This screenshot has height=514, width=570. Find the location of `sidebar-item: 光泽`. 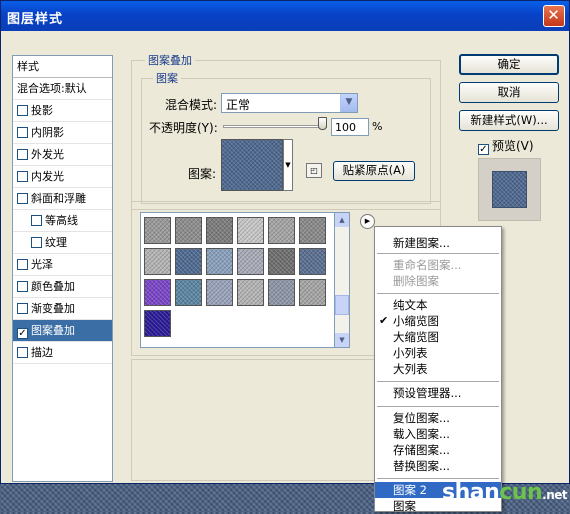

sidebar-item: 光泽 is located at coordinates (62, 265).